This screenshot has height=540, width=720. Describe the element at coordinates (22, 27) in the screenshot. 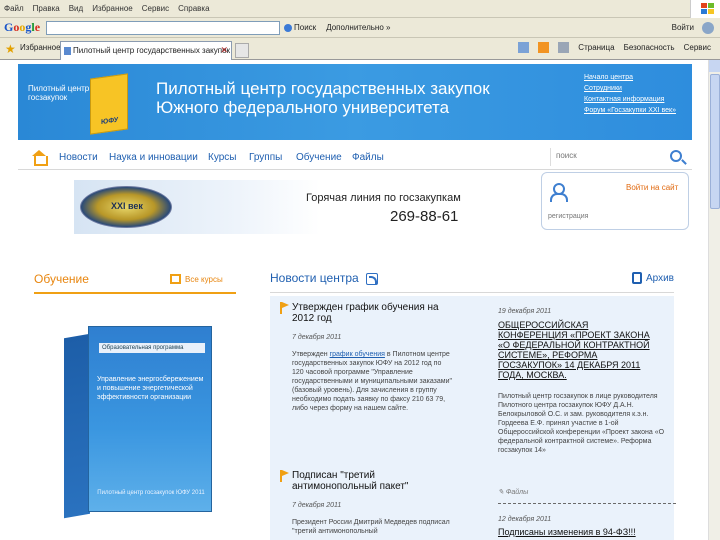

I see `google-logo: Google` at that location.